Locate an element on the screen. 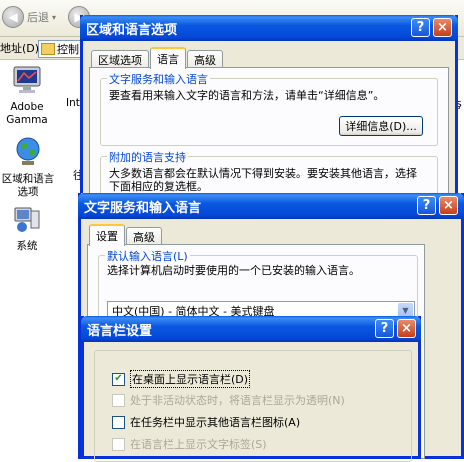 The width and height of the screenshot is (464, 462). back-button: ◀ 后退 ▾ is located at coordinates (29, 17).